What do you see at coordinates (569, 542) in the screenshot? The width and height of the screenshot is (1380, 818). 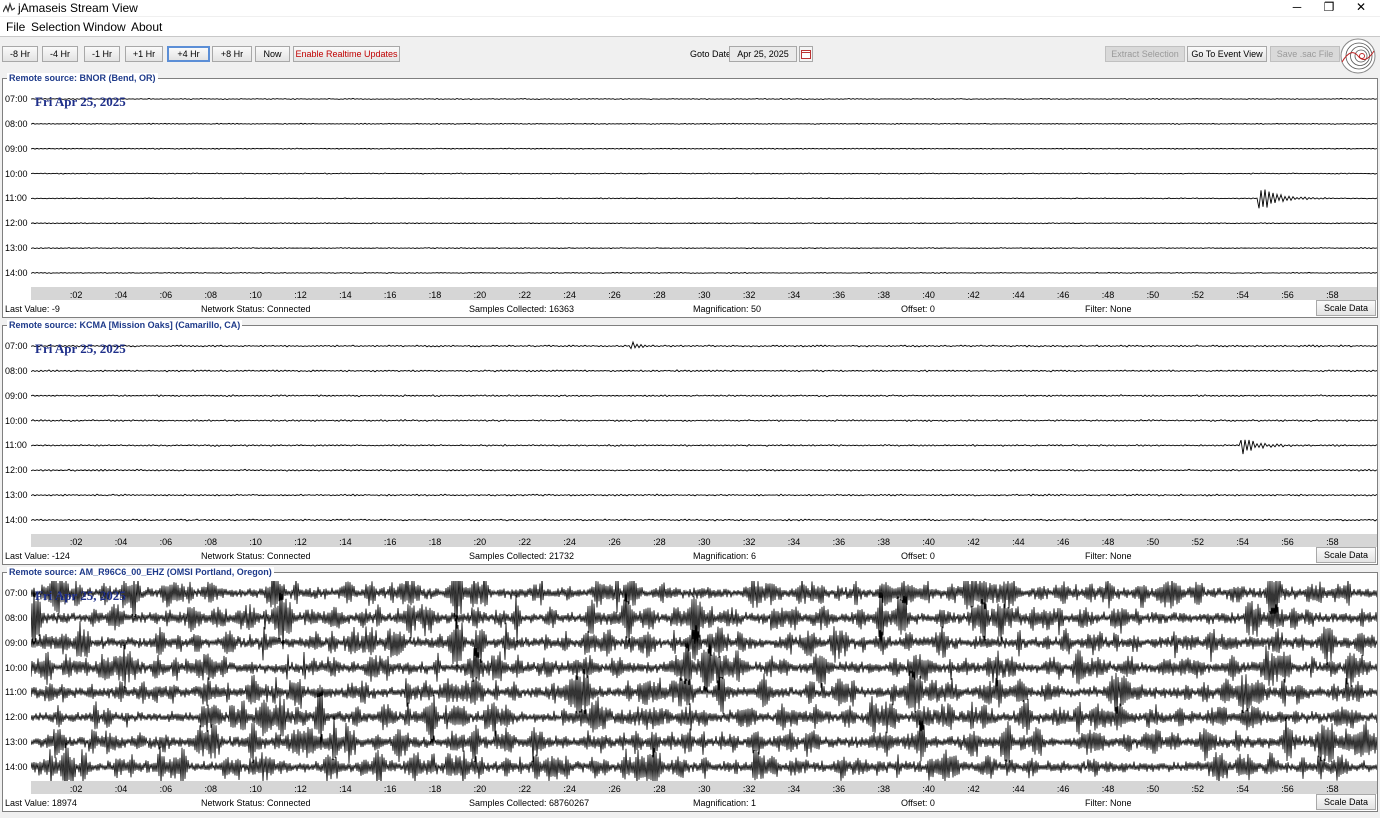 I see `minute-tick-label: :24` at bounding box center [569, 542].